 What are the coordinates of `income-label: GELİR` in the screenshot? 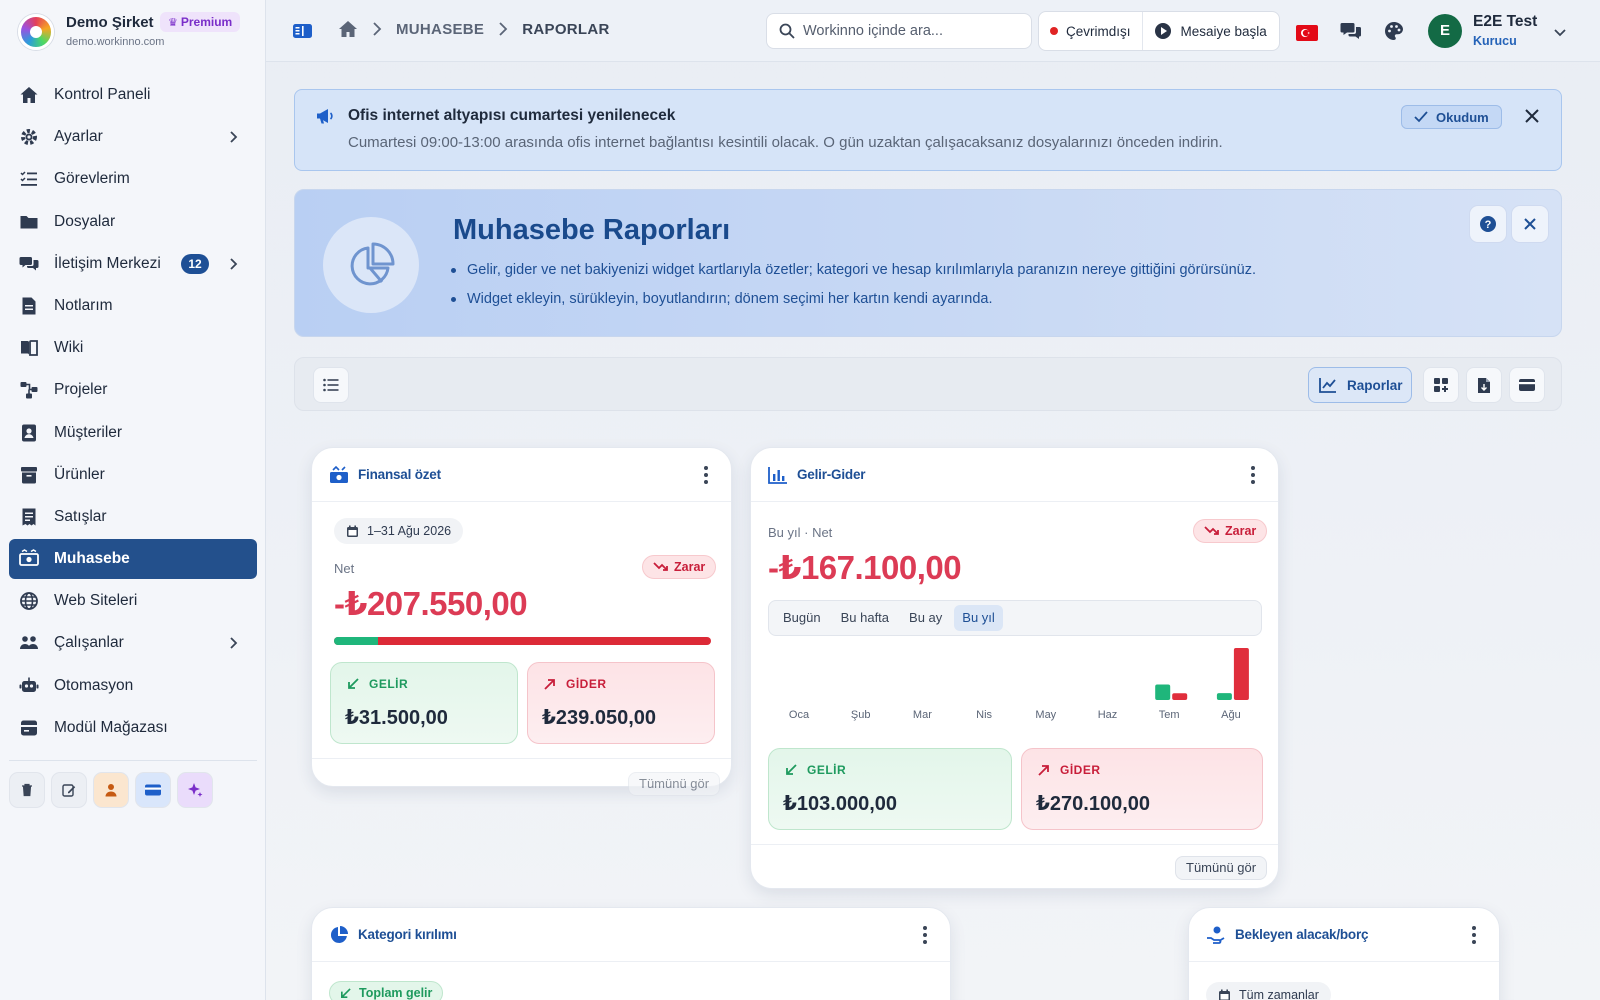 It's located at (389, 684).